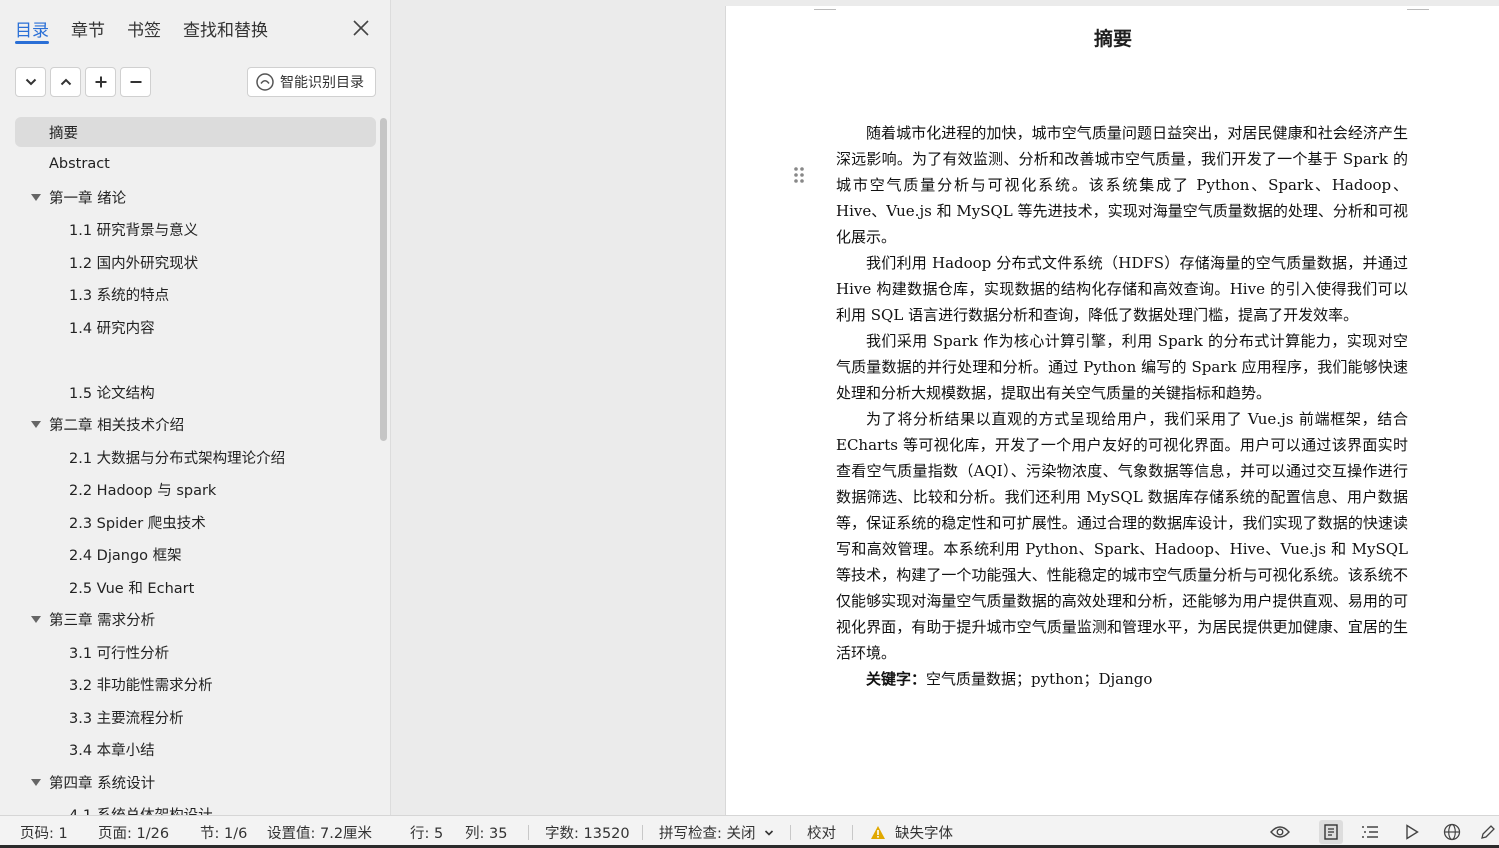 This screenshot has width=1499, height=848. I want to click on status-row: 行: 5, so click(426, 832).